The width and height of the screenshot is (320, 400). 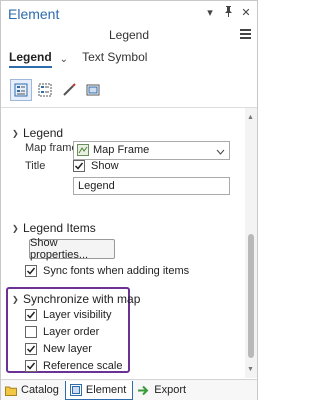 I want to click on map-frame-value: Map Frame, so click(x=121, y=150).